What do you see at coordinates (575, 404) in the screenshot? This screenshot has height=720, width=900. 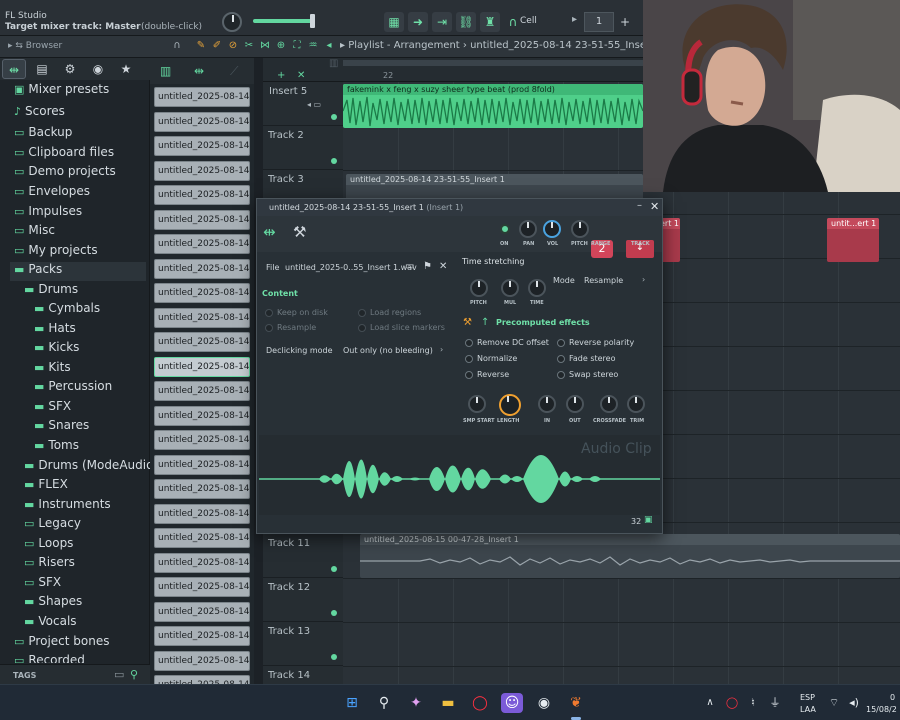 I see `fade-out-knob` at bounding box center [575, 404].